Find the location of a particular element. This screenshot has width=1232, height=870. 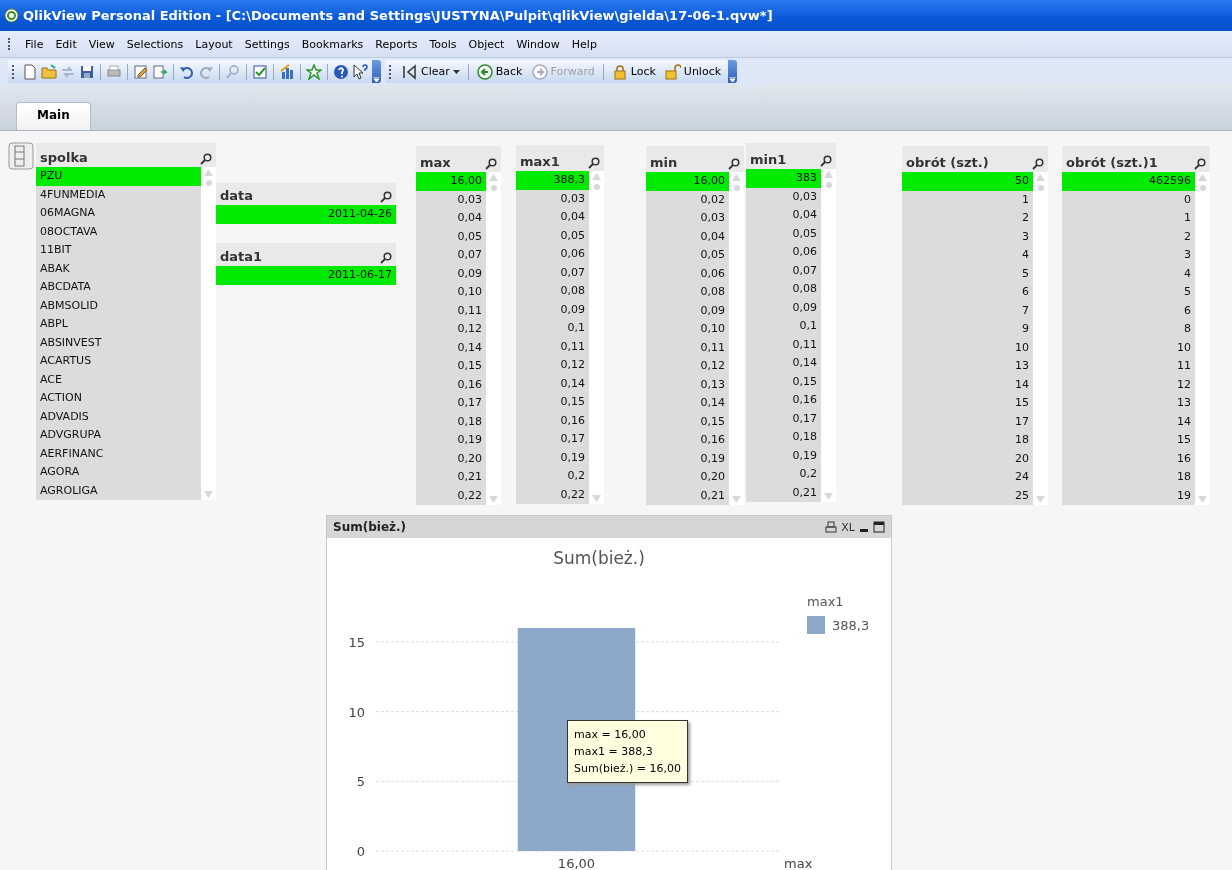

list-value: 12 is located at coordinates (1128, 384).